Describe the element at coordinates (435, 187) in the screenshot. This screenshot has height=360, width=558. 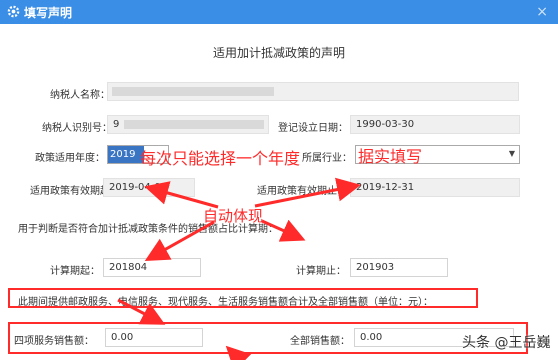
I see `effective-end-field: 2019-12-31` at that location.